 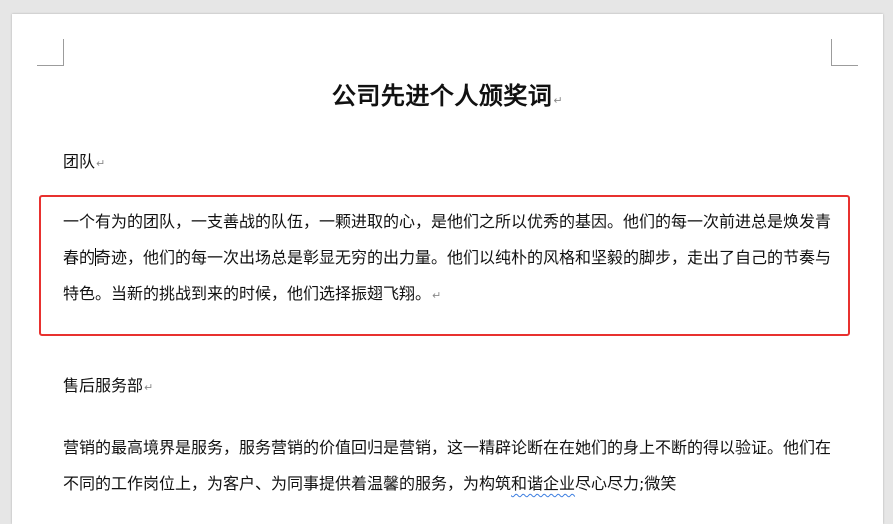 What do you see at coordinates (50, 52) in the screenshot?
I see `margin-corner-top-left` at bounding box center [50, 52].